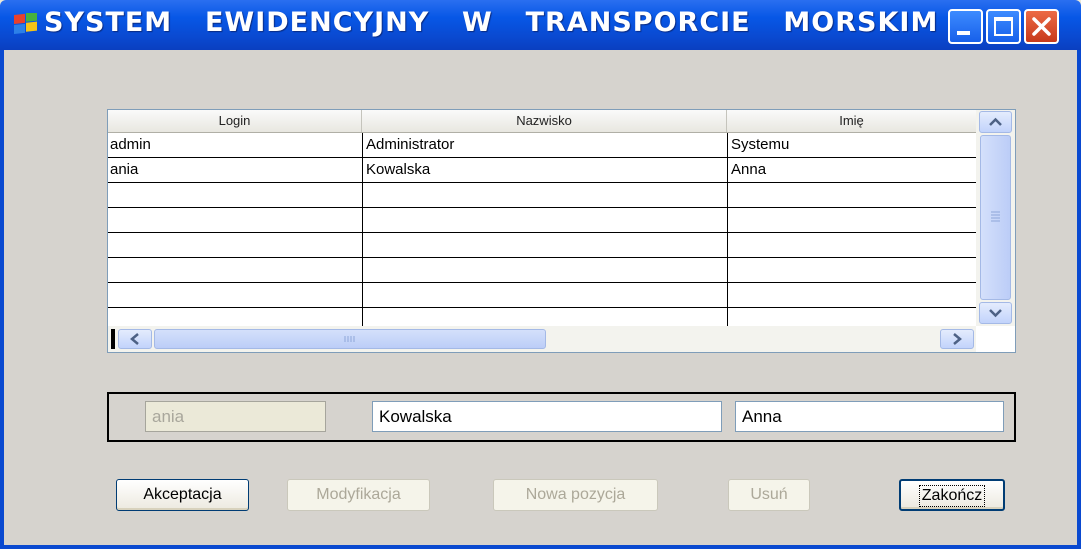  What do you see at coordinates (963, 33) in the screenshot?
I see `minimize-icon` at bounding box center [963, 33].